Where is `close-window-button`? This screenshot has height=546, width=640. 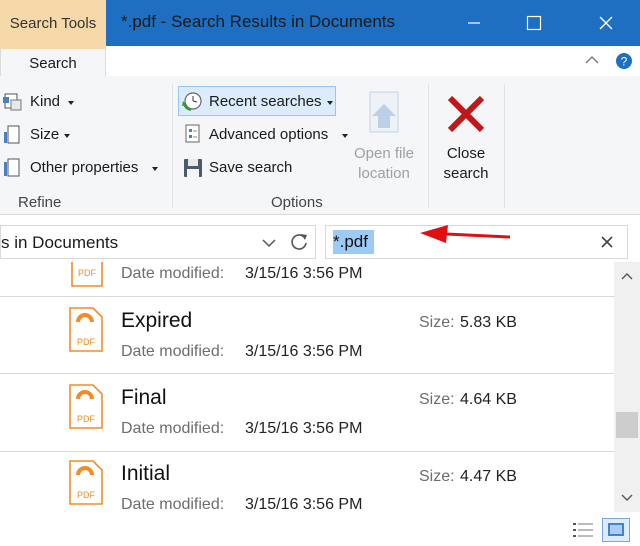 close-window-button is located at coordinates (606, 23).